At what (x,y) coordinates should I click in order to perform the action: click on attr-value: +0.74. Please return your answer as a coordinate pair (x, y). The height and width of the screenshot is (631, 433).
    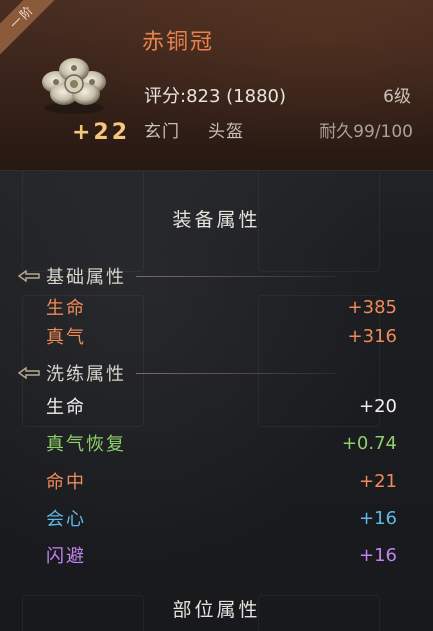
    Looking at the image, I should click on (369, 443).